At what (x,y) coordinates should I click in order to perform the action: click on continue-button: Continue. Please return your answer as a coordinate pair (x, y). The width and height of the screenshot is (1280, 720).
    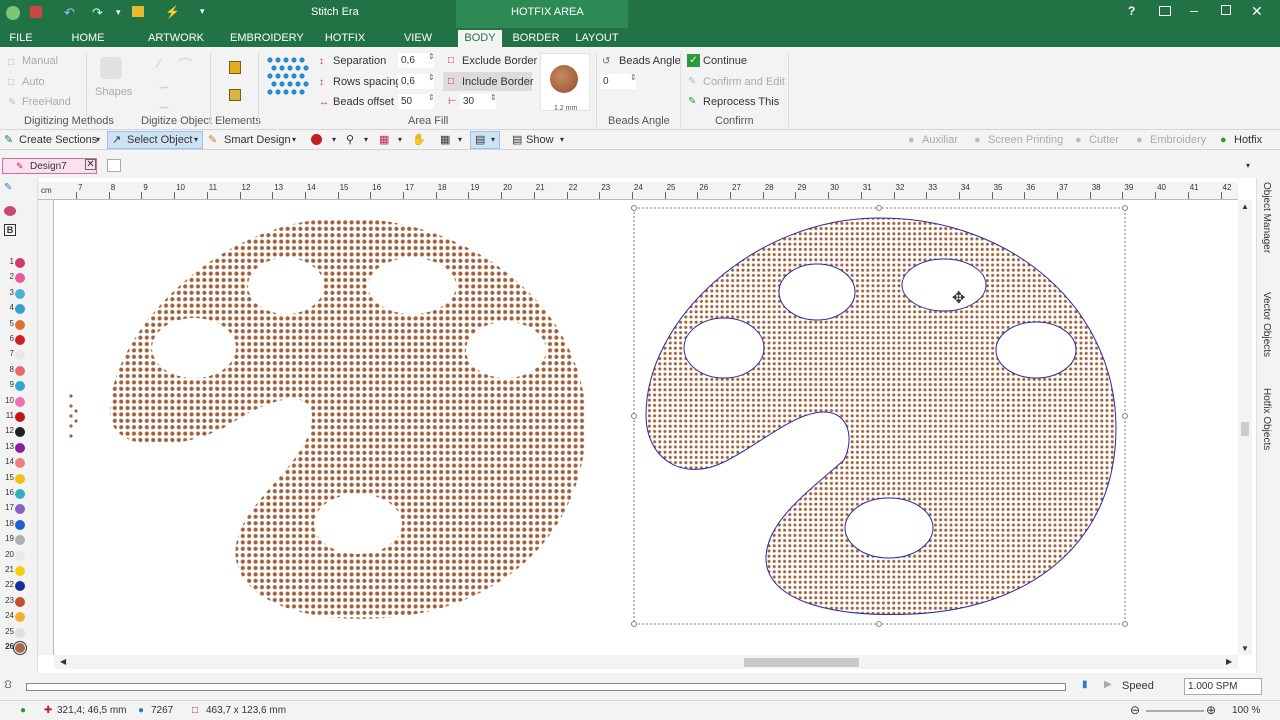
    Looking at the image, I should click on (725, 61).